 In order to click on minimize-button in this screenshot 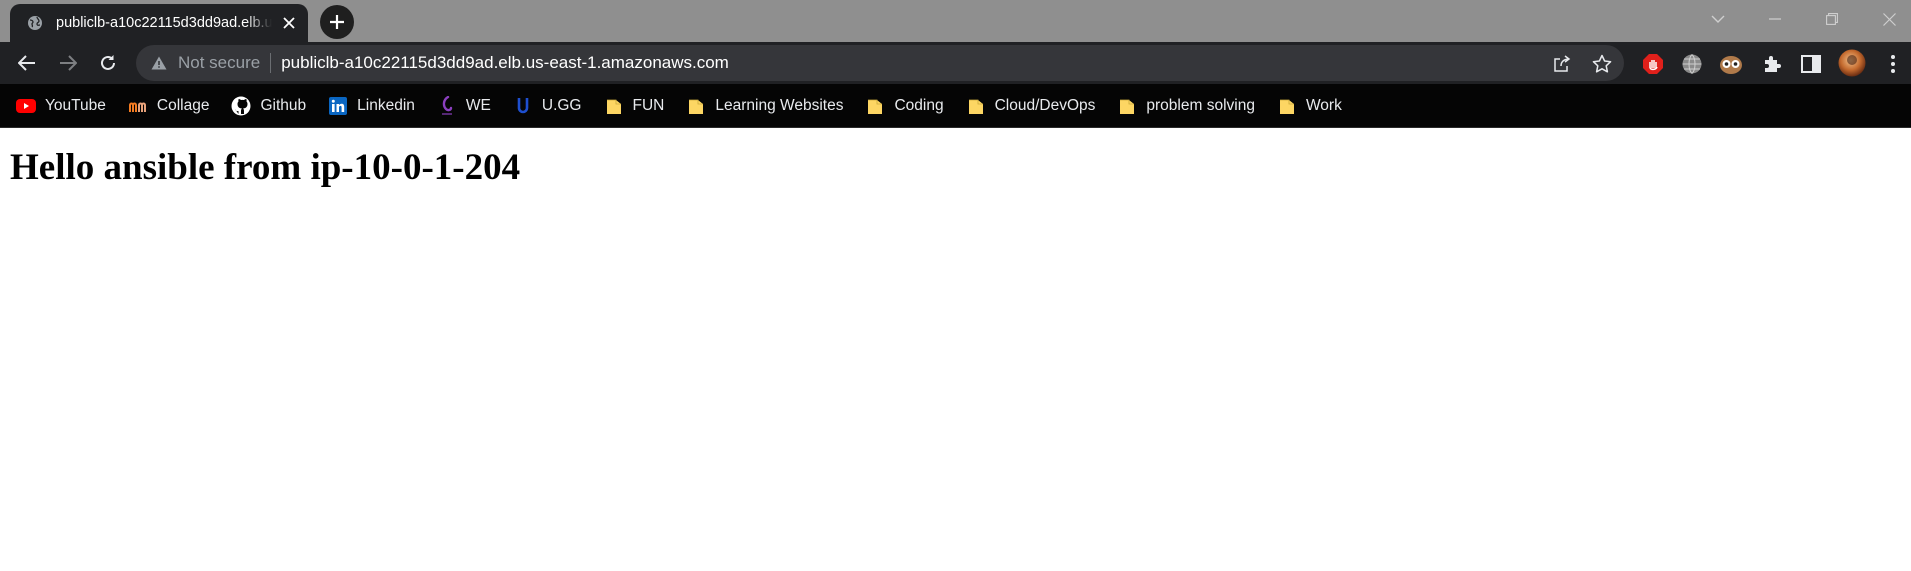, I will do `click(1775, 19)`.